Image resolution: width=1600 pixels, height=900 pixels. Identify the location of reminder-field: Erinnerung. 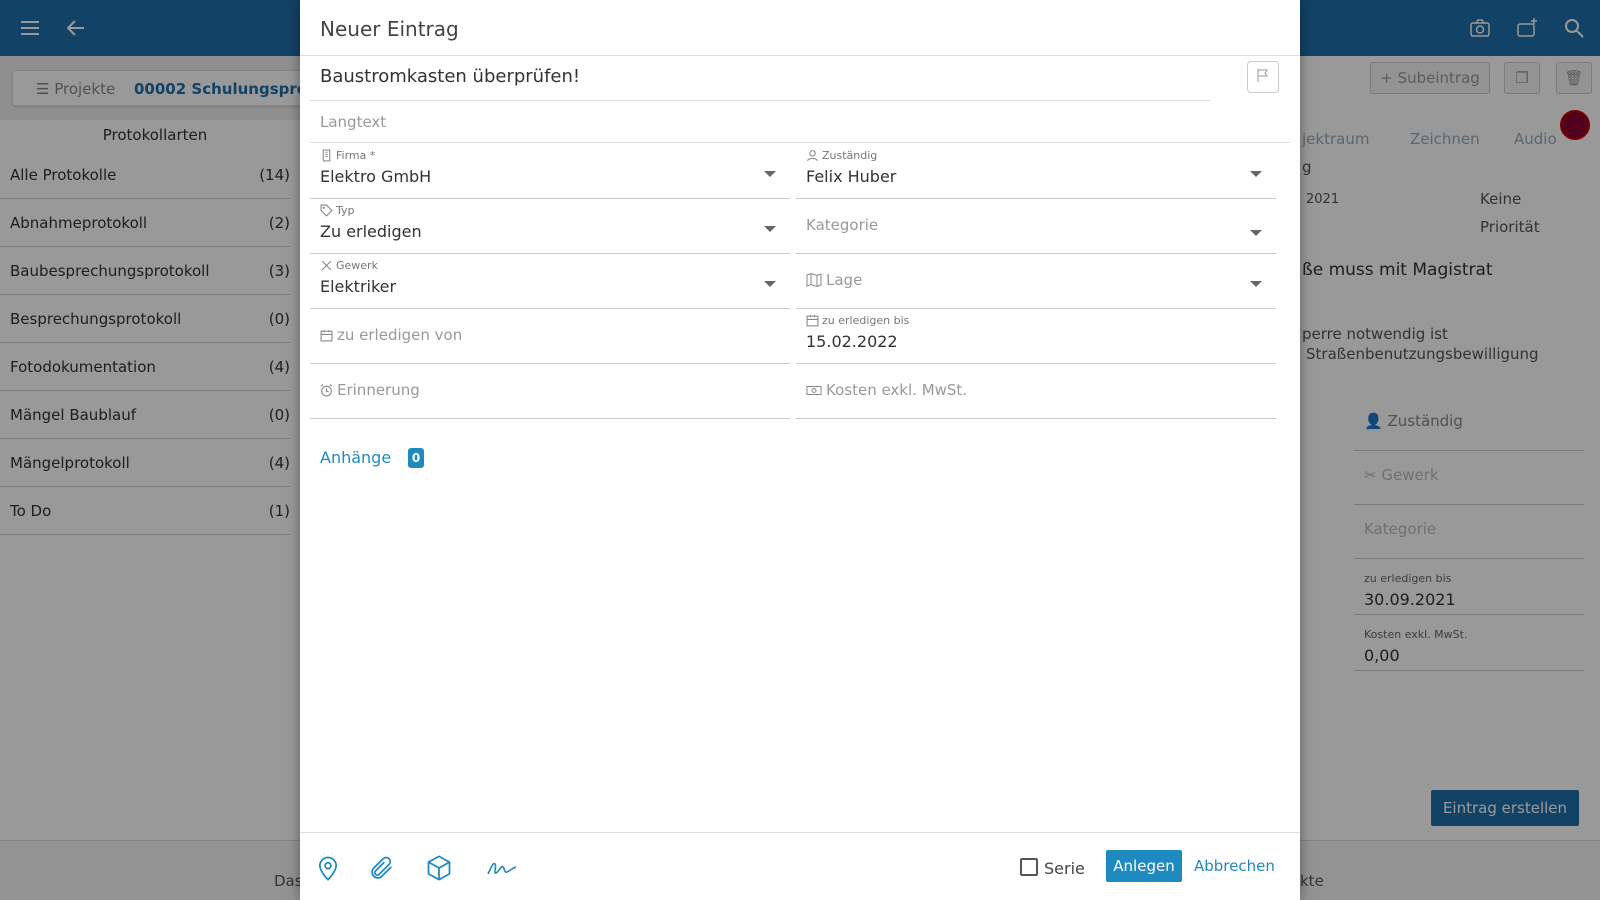
(550, 391).